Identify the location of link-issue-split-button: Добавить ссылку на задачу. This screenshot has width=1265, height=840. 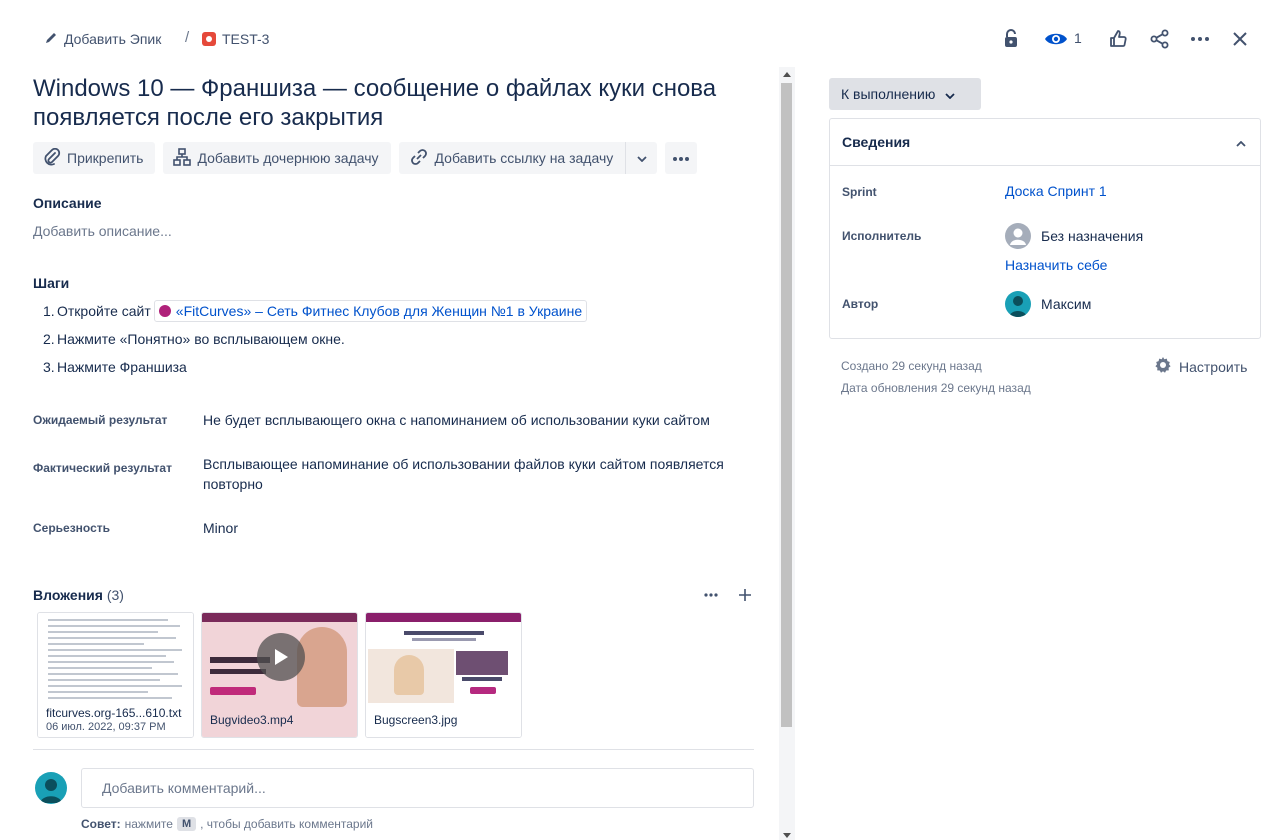
(528, 158).